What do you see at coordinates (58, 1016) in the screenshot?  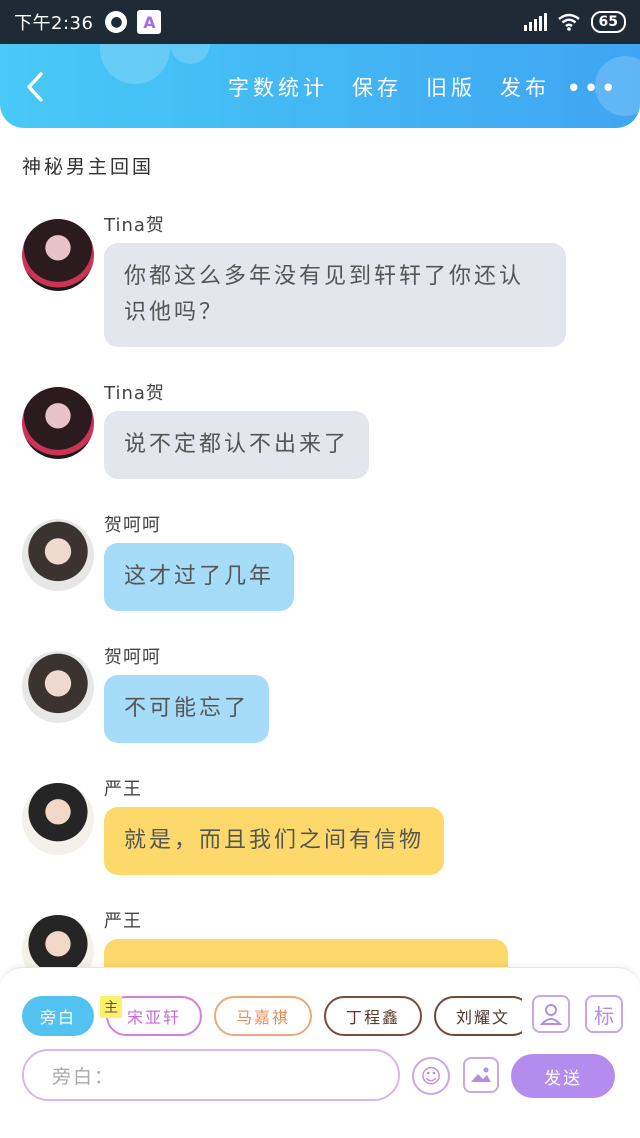 I see `role-chip-narrator: 旁白` at bounding box center [58, 1016].